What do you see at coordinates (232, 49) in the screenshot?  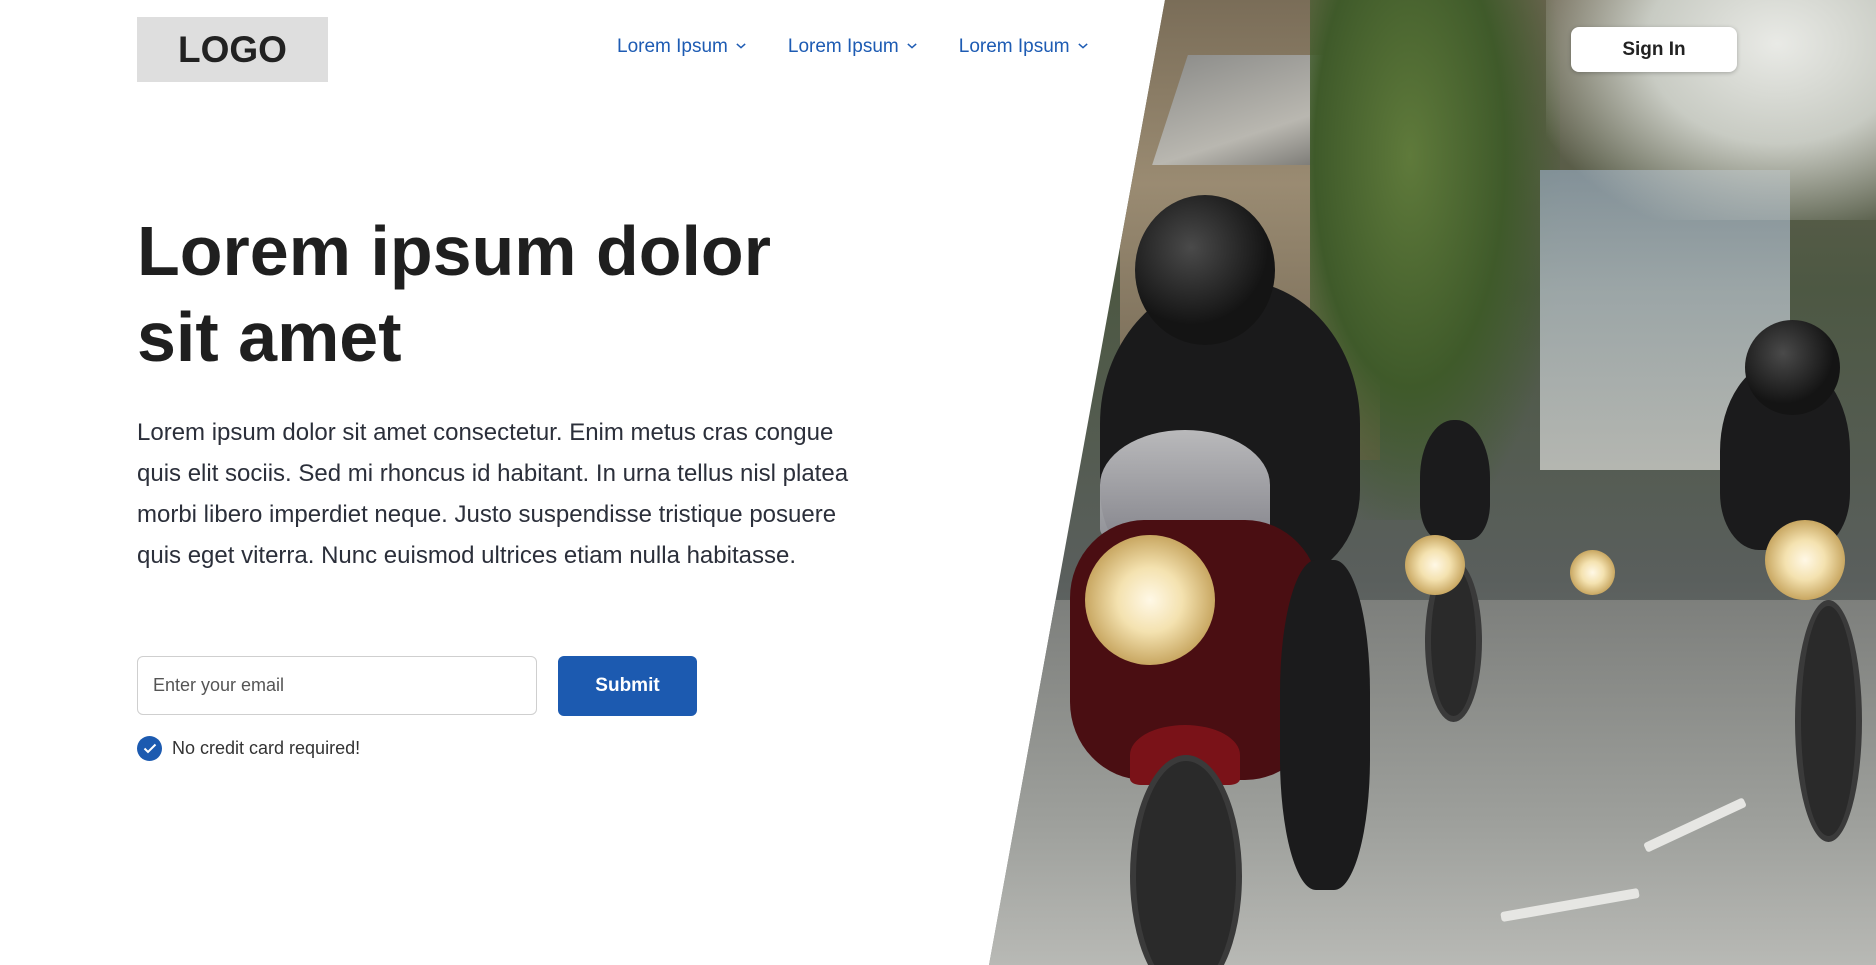 I see `logo: LOGO` at bounding box center [232, 49].